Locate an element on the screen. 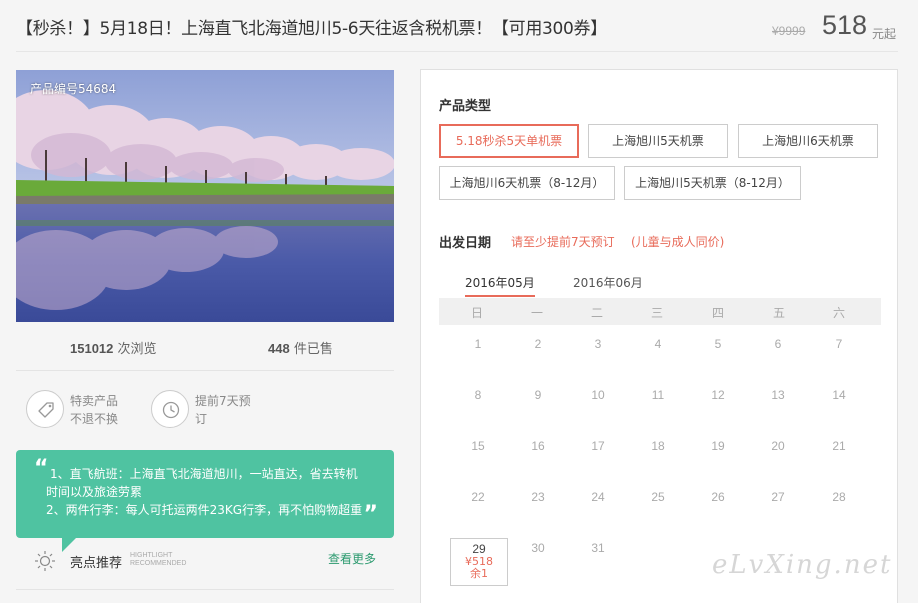 This screenshot has height=603, width=918. calendar-day: 17 is located at coordinates (598, 446).